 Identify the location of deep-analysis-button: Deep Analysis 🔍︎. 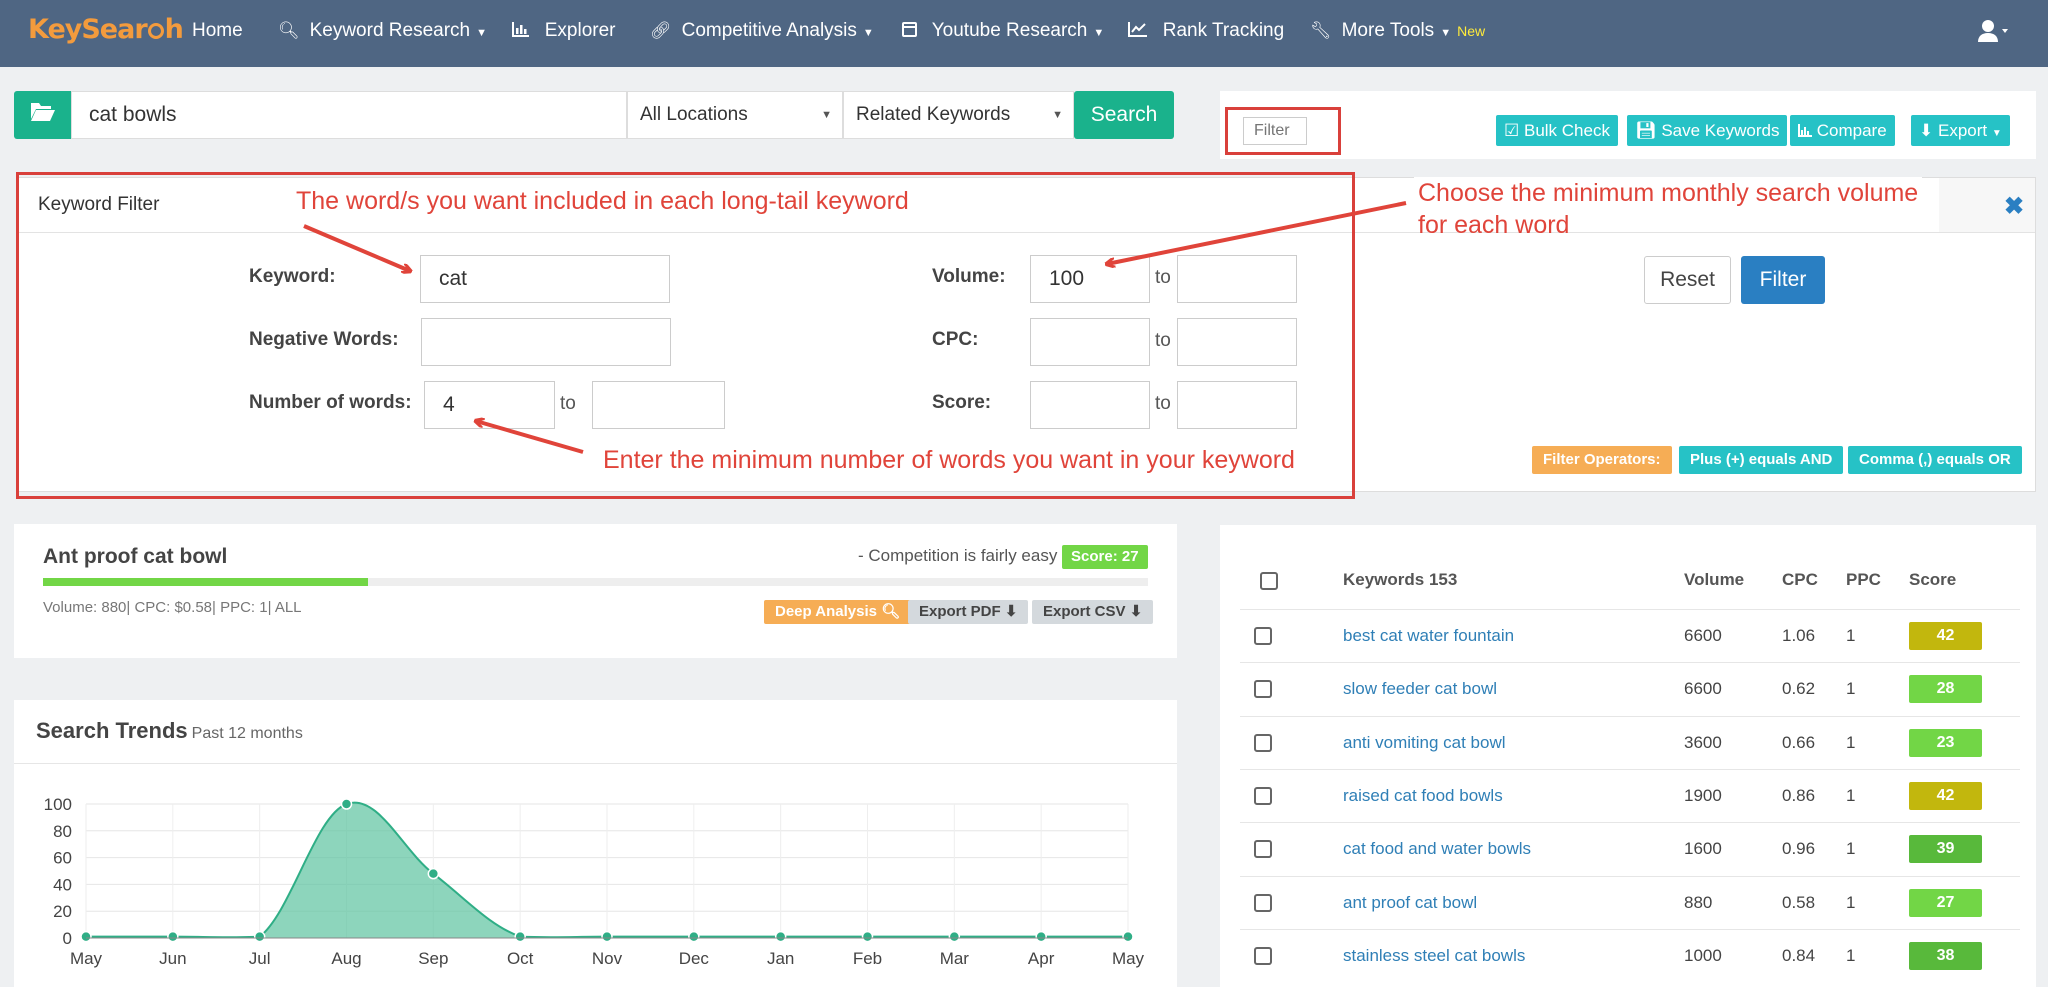
(838, 612).